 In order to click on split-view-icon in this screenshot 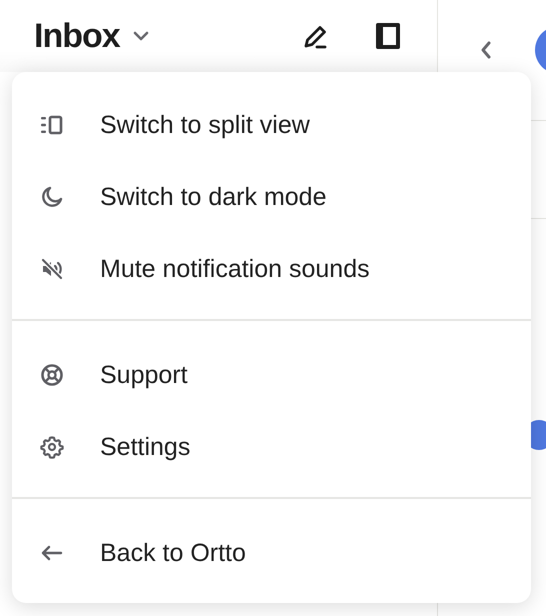, I will do `click(52, 125)`.